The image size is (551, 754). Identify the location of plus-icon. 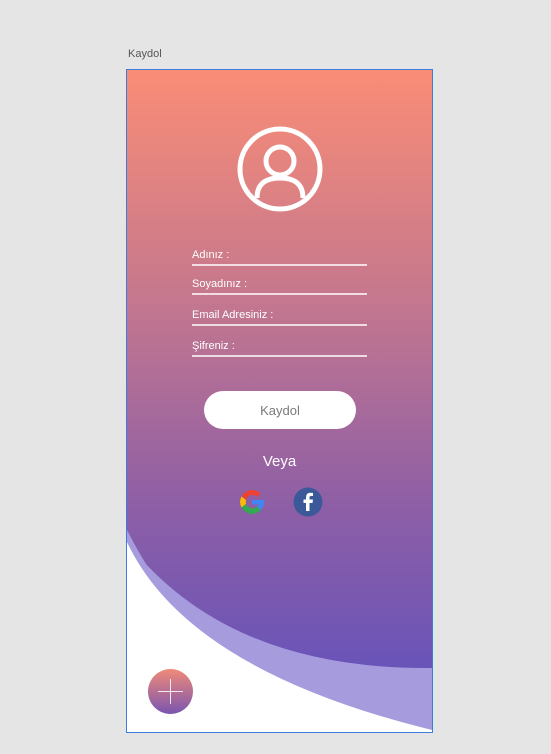
(170, 691).